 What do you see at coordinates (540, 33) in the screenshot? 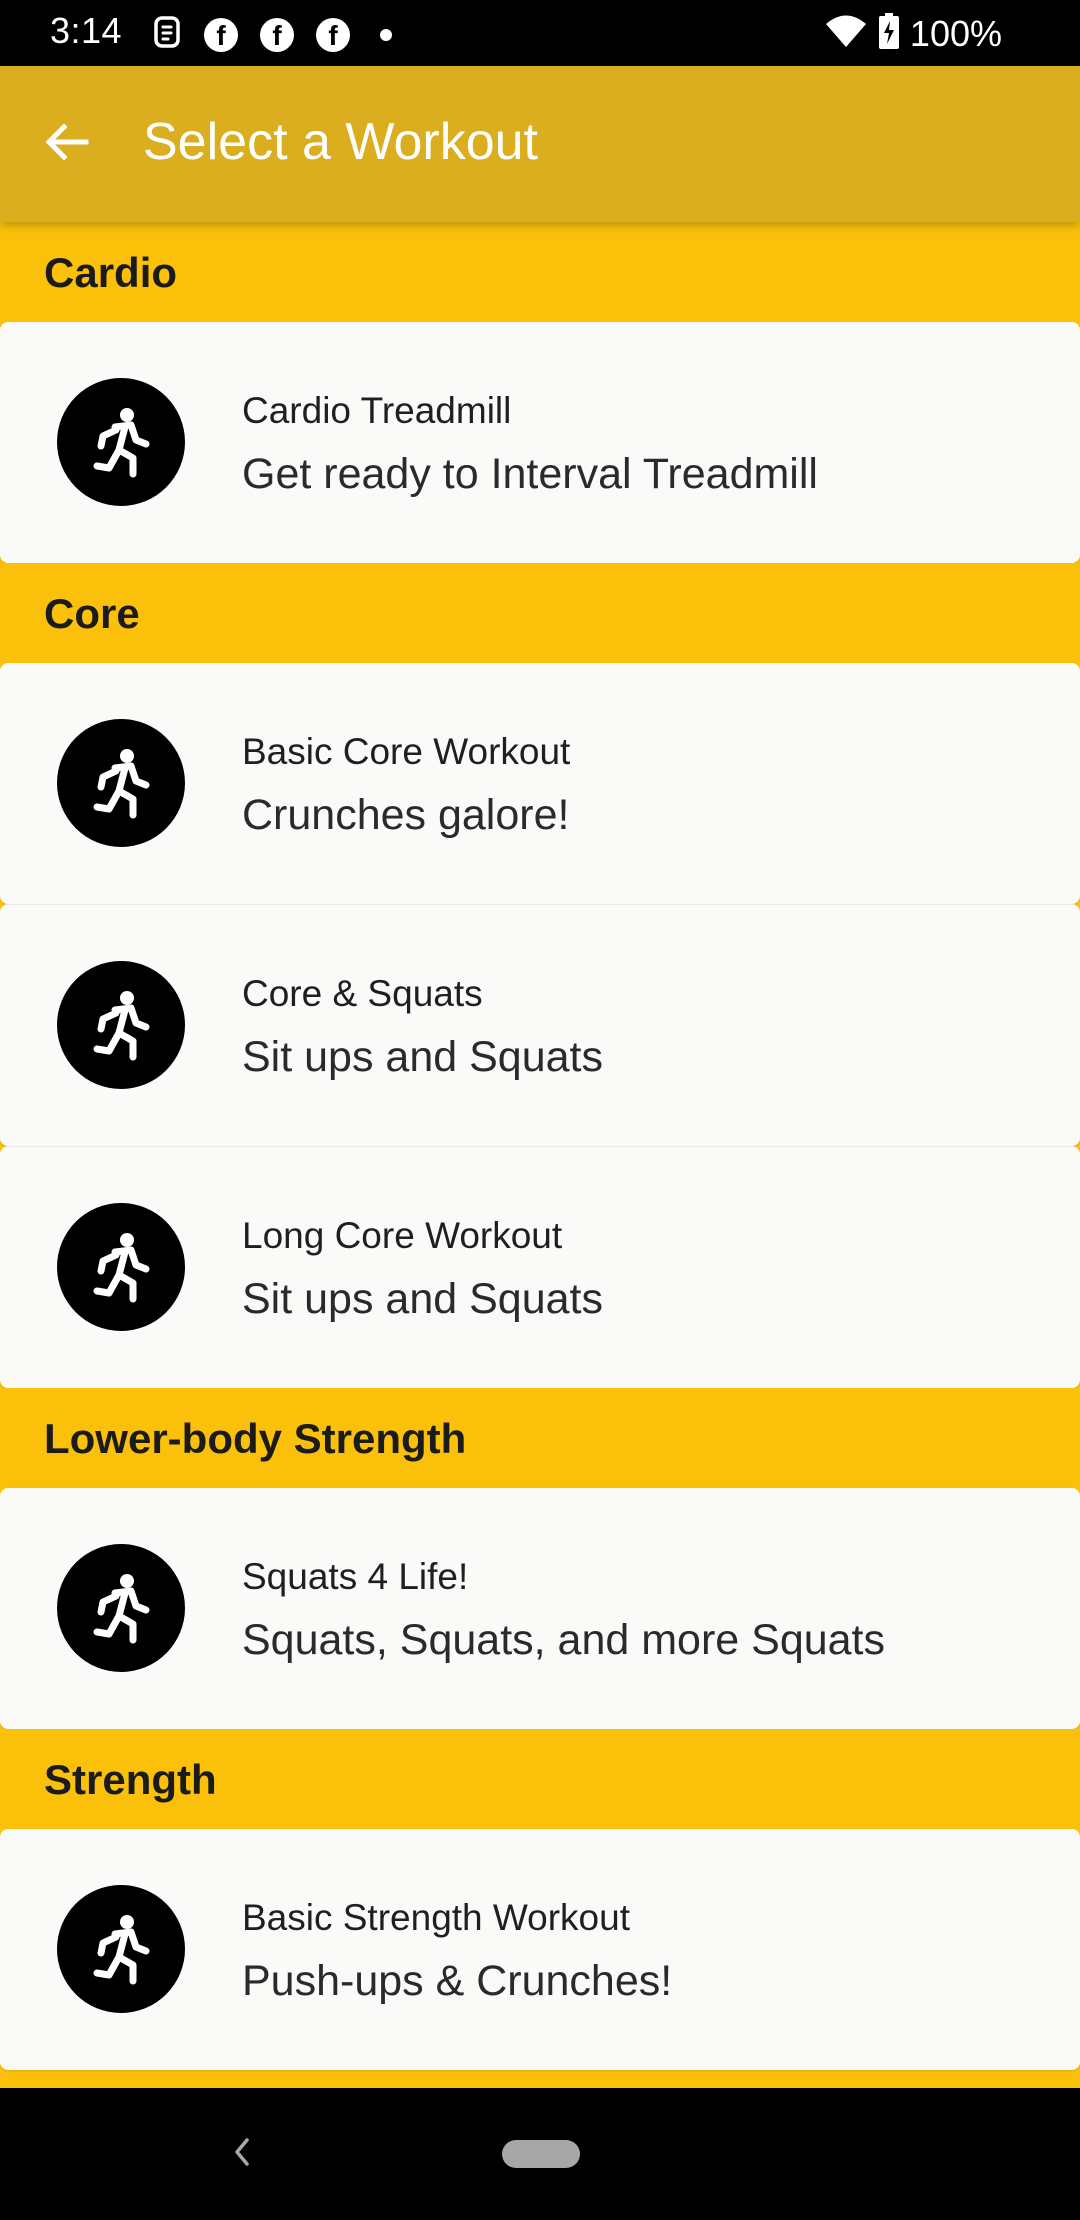
I see `status-bar: 3:14 f f f 100%` at bounding box center [540, 33].